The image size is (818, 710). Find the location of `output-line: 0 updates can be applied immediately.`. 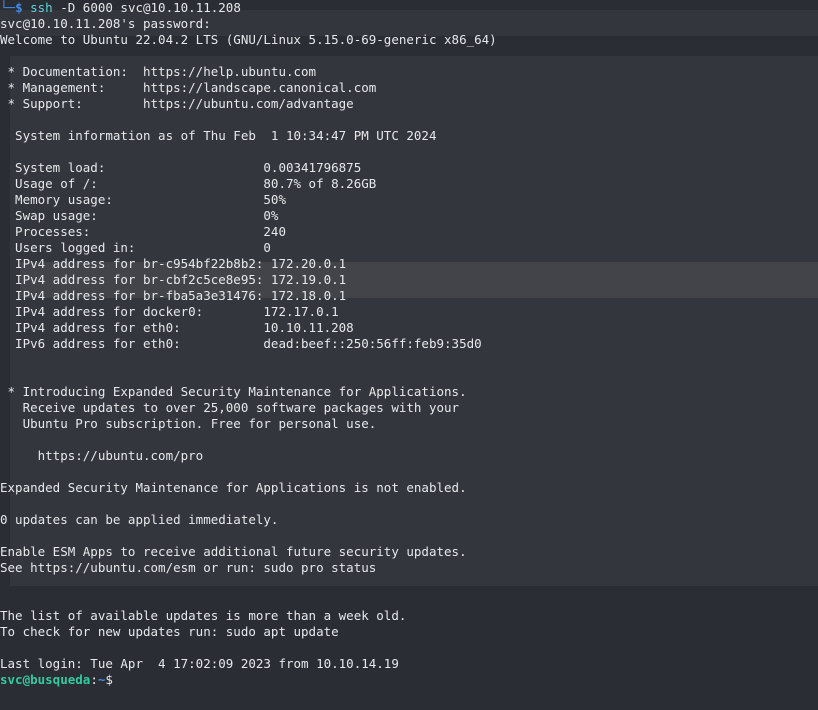

output-line: 0 updates can be applied immediately. is located at coordinates (139, 519).